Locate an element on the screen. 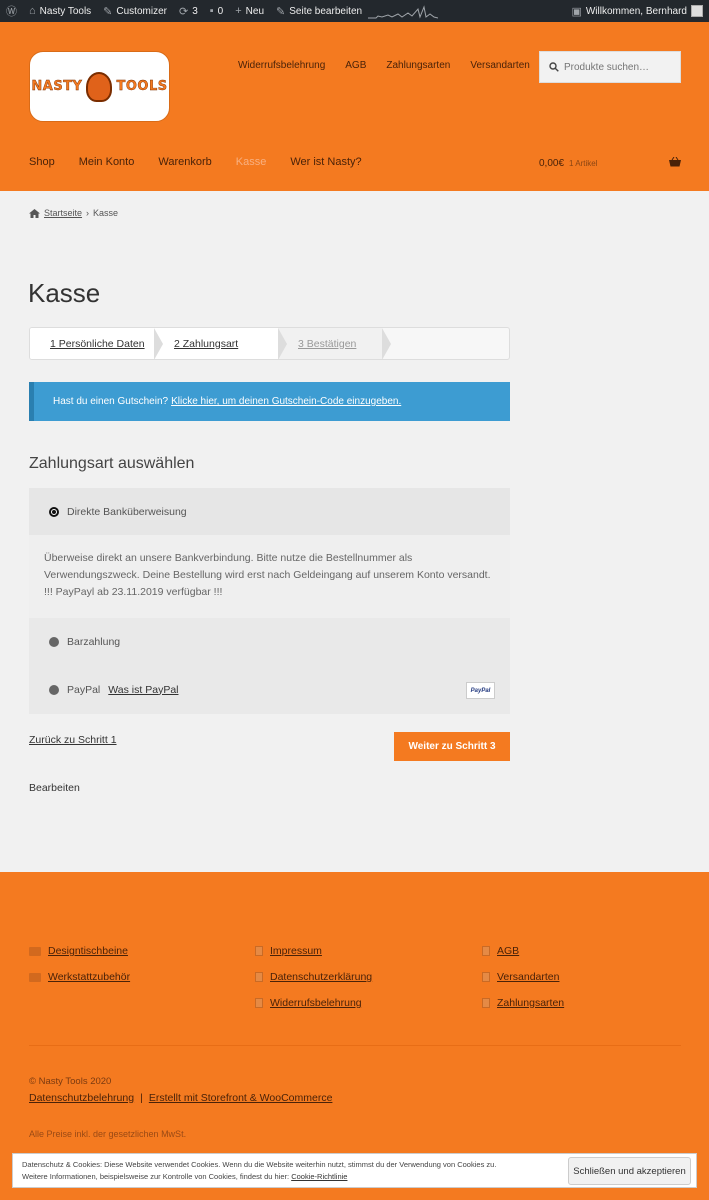  footer-item-impressum: Impressum is located at coordinates (313, 951).